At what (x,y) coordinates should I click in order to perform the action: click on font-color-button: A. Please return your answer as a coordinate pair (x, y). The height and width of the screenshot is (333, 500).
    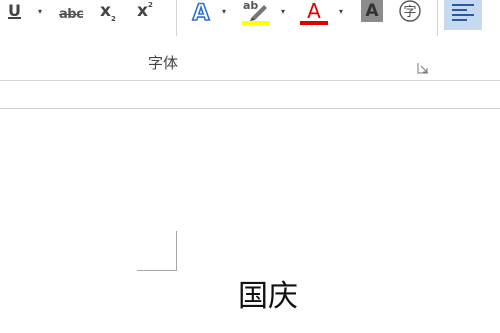
    Looking at the image, I should click on (315, 13).